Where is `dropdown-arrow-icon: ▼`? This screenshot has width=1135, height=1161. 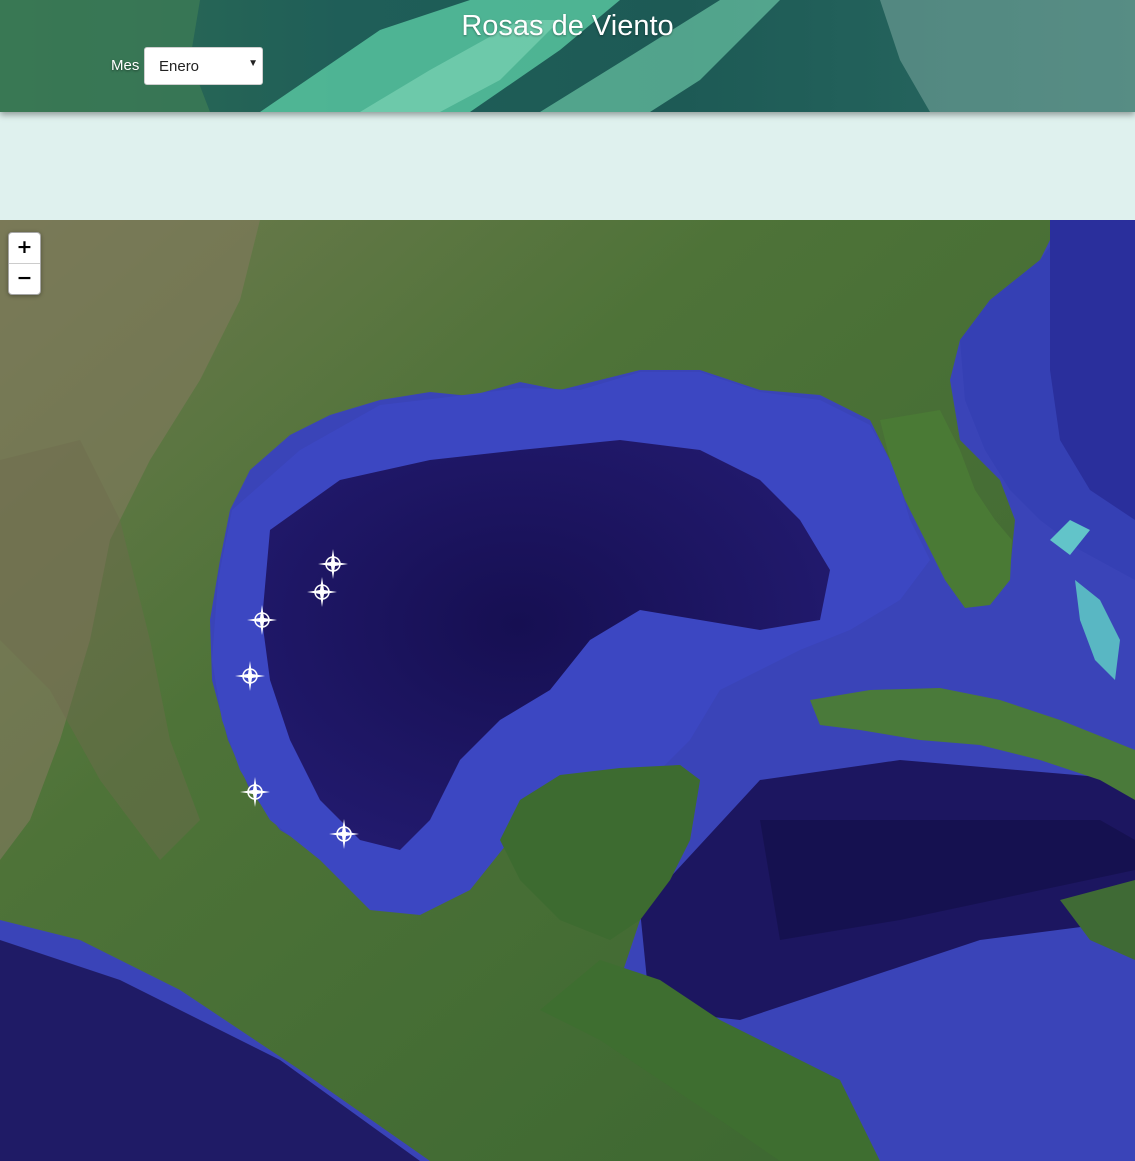 dropdown-arrow-icon: ▼ is located at coordinates (253, 63).